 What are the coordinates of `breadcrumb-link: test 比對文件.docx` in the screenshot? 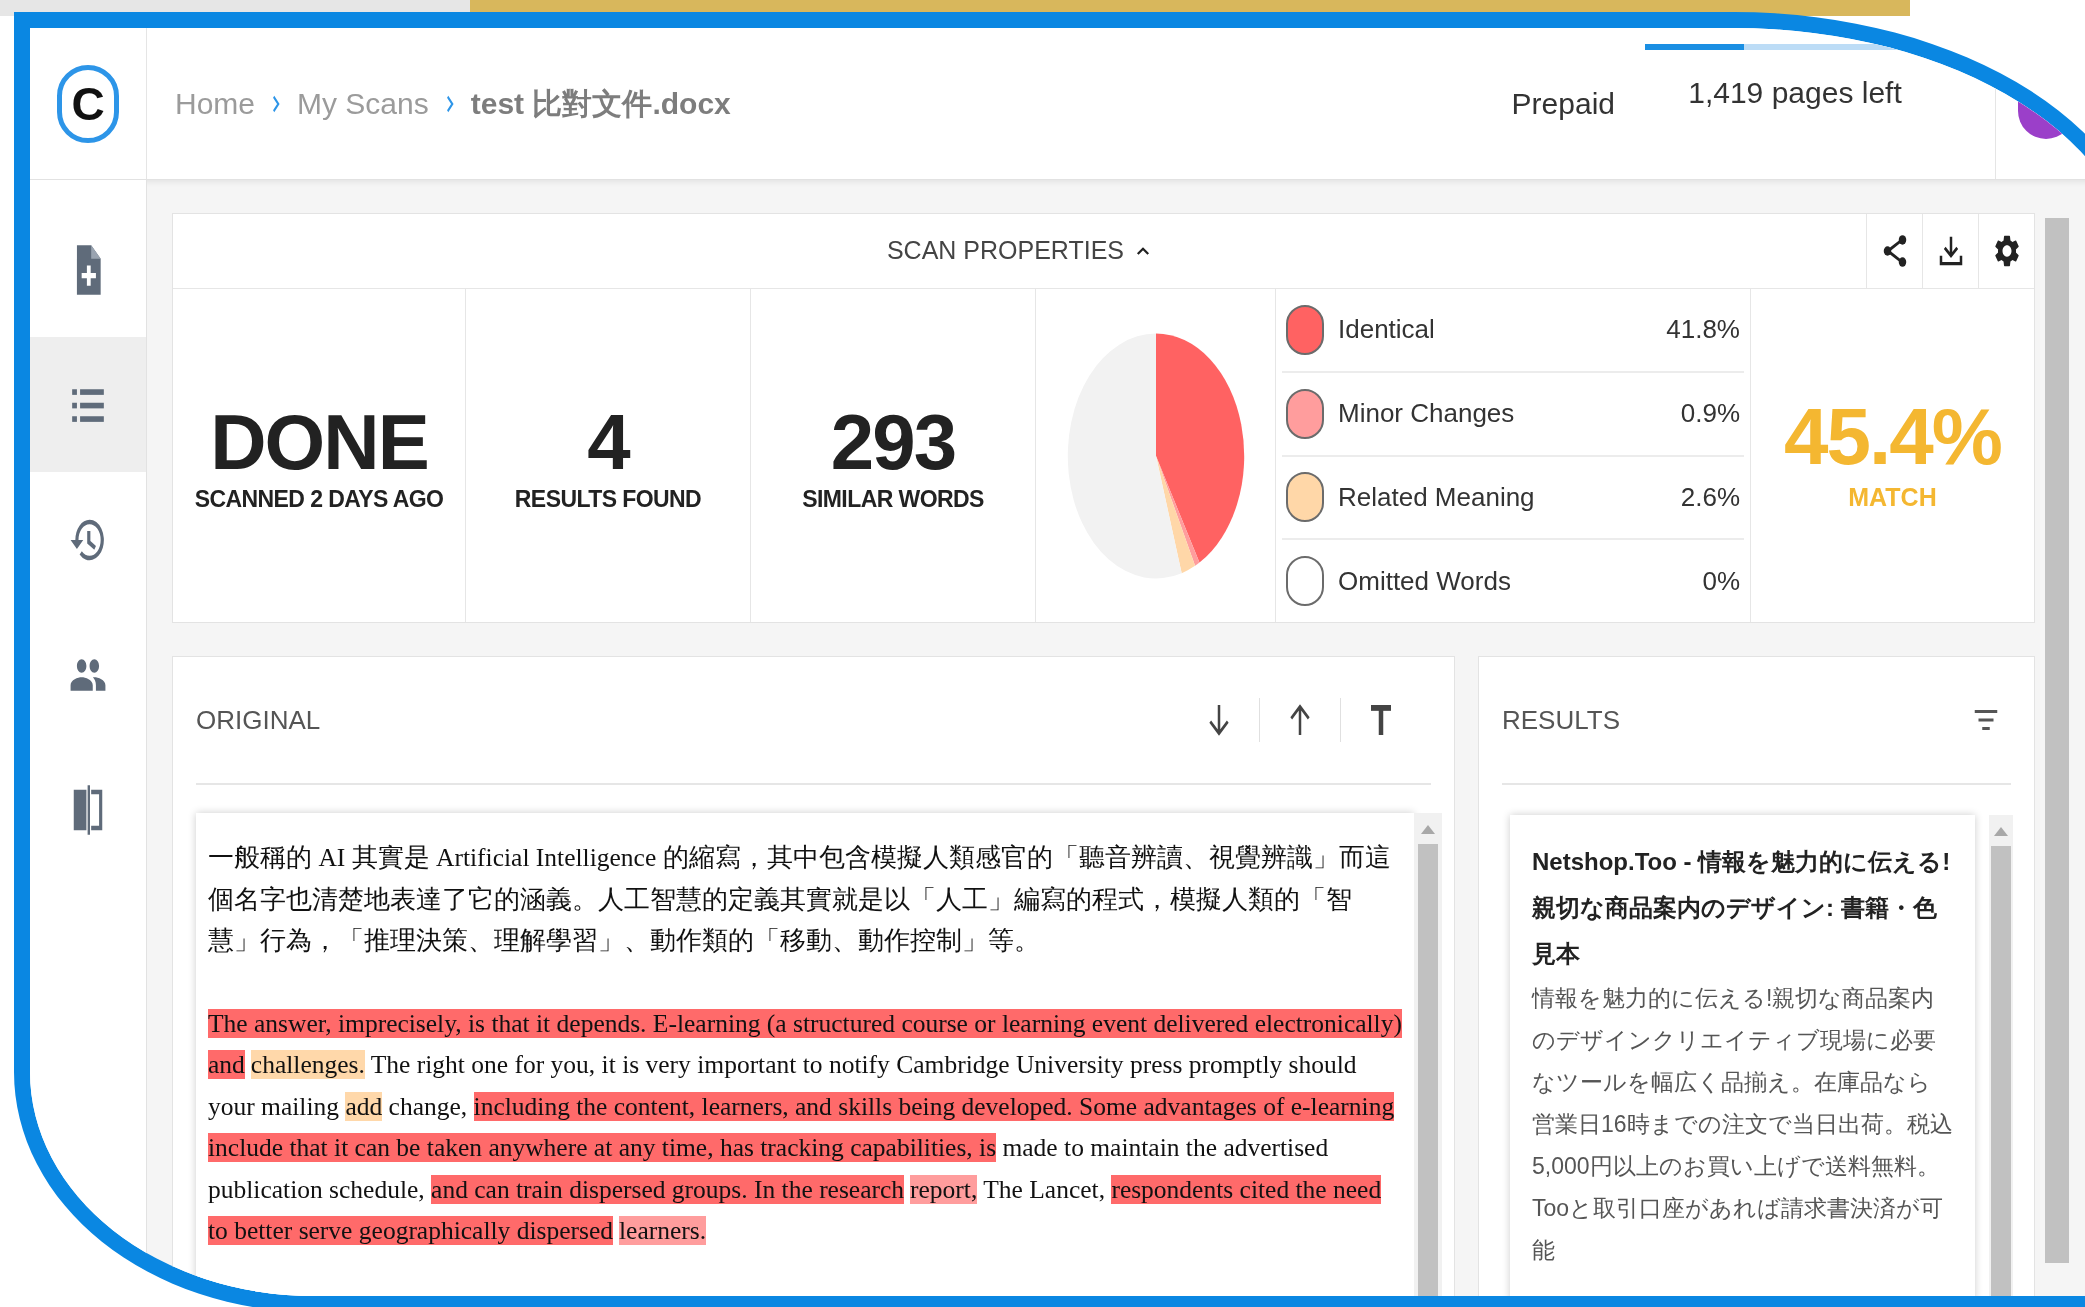 It's located at (600, 103).